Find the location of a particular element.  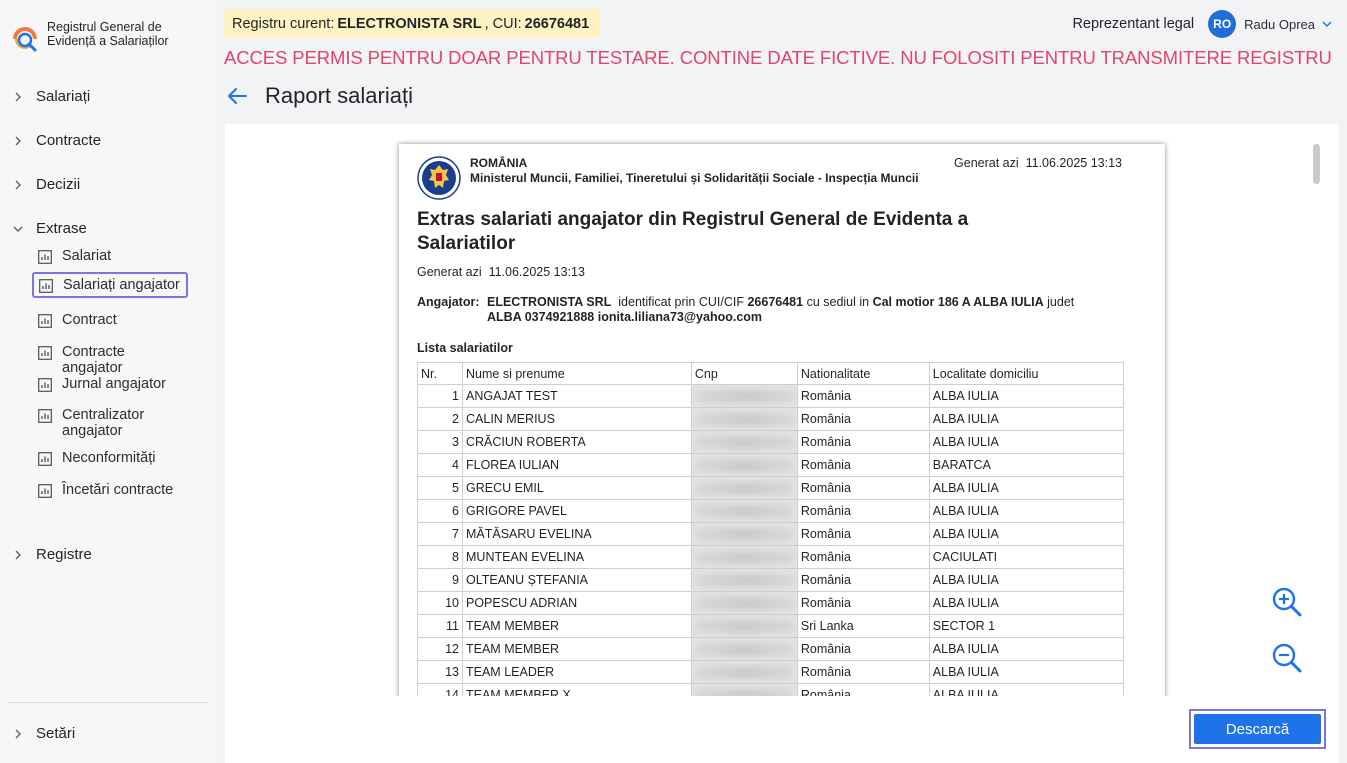

sidebar-item-salariati-angajator: Salariați angajator is located at coordinates (110, 285).